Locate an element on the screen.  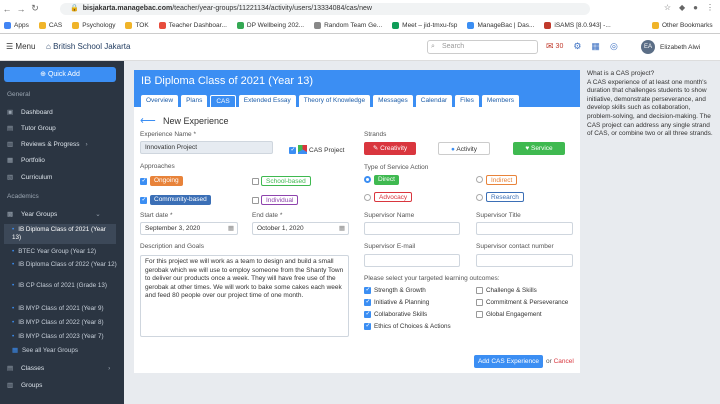
sidebar-item-classes: ▤ Classes › is located at coordinates (58, 368).